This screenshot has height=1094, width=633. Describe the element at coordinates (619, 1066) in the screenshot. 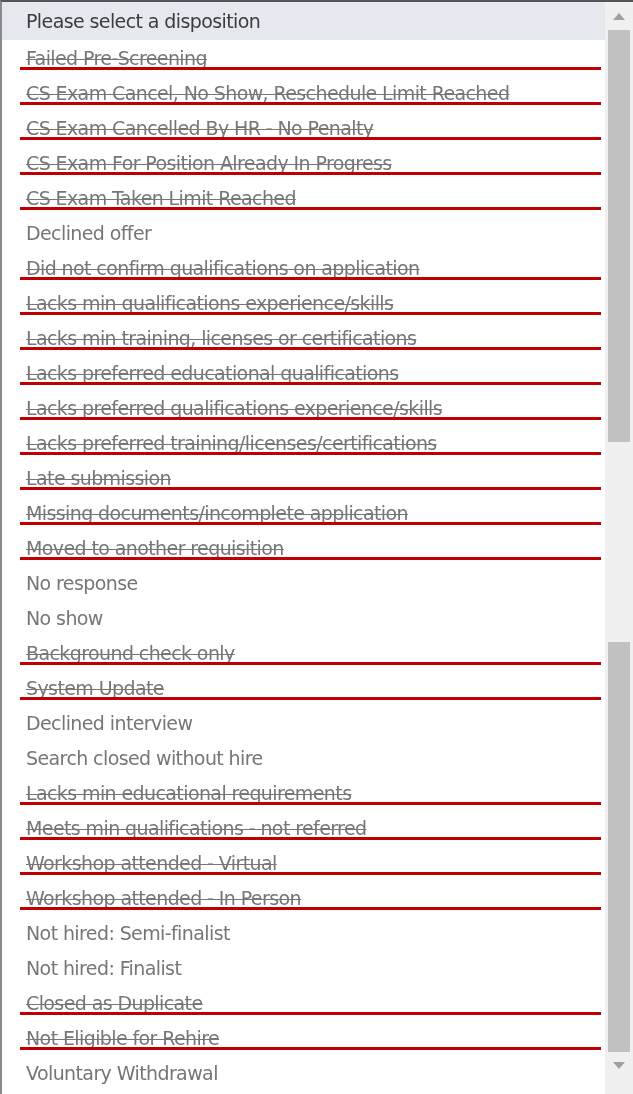

I see `scroll-down-icon` at that location.